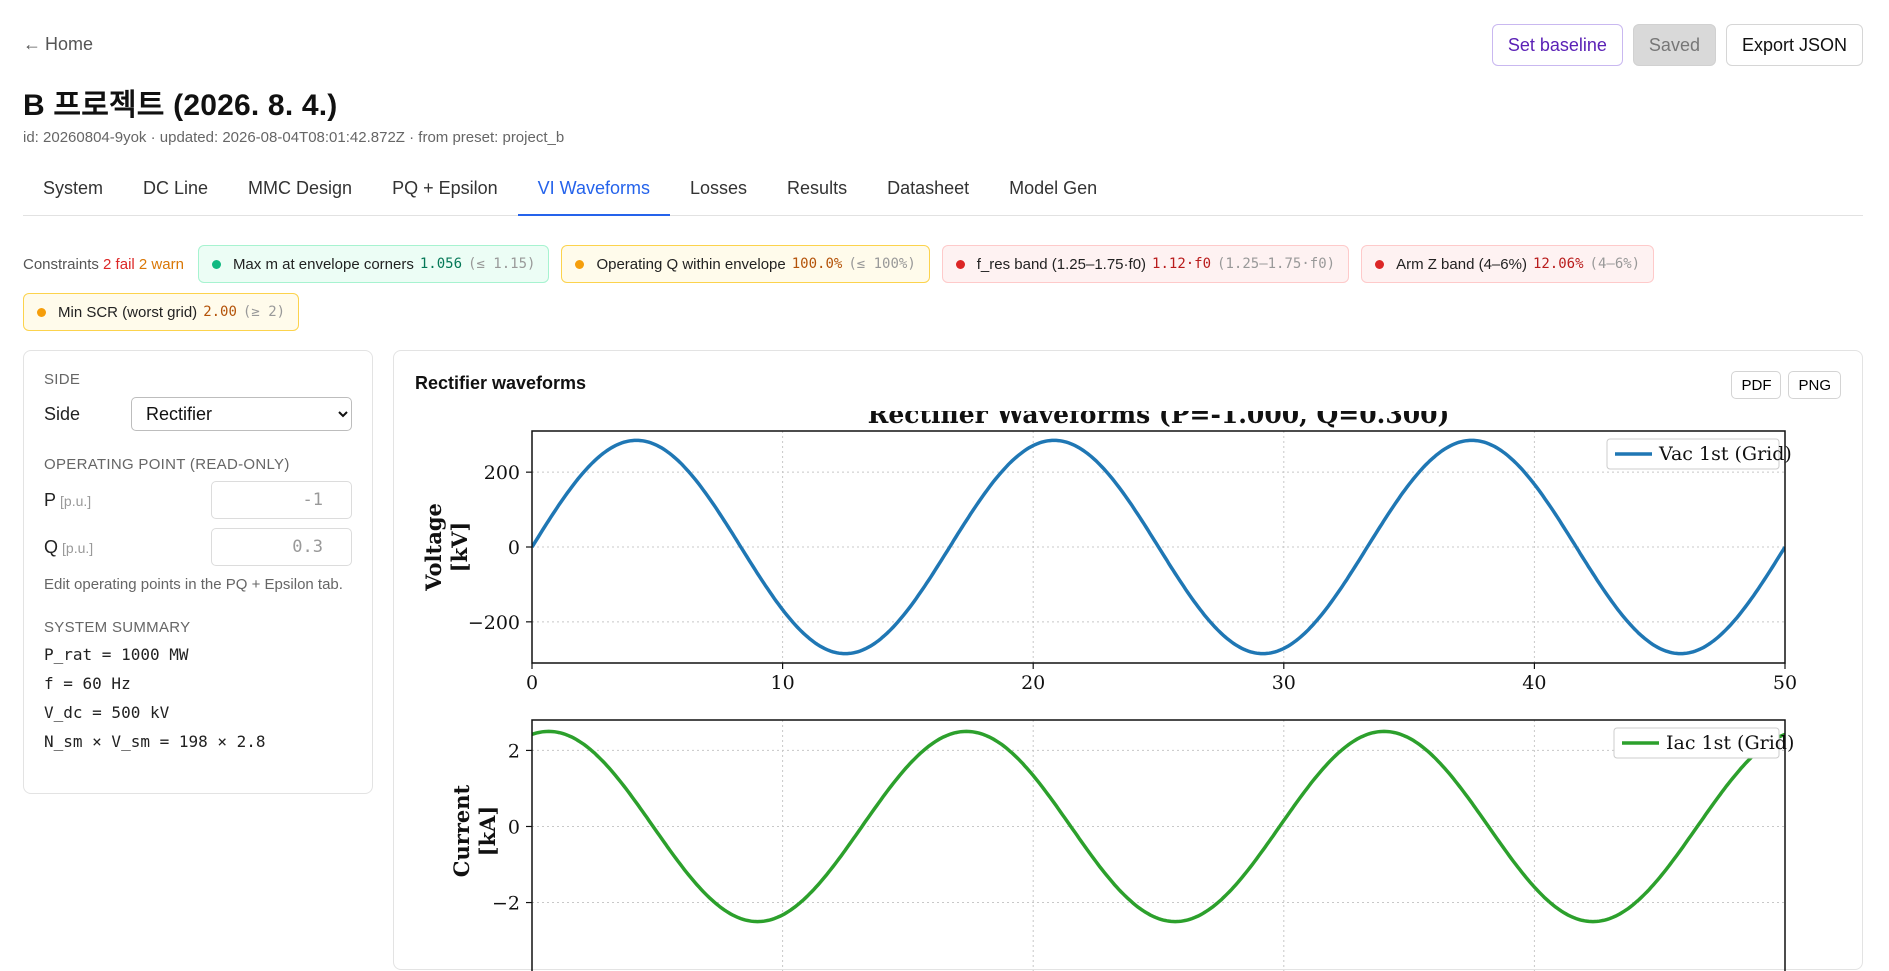  What do you see at coordinates (1558, 264) in the screenshot?
I see `constraint-value: 12.06%` at bounding box center [1558, 264].